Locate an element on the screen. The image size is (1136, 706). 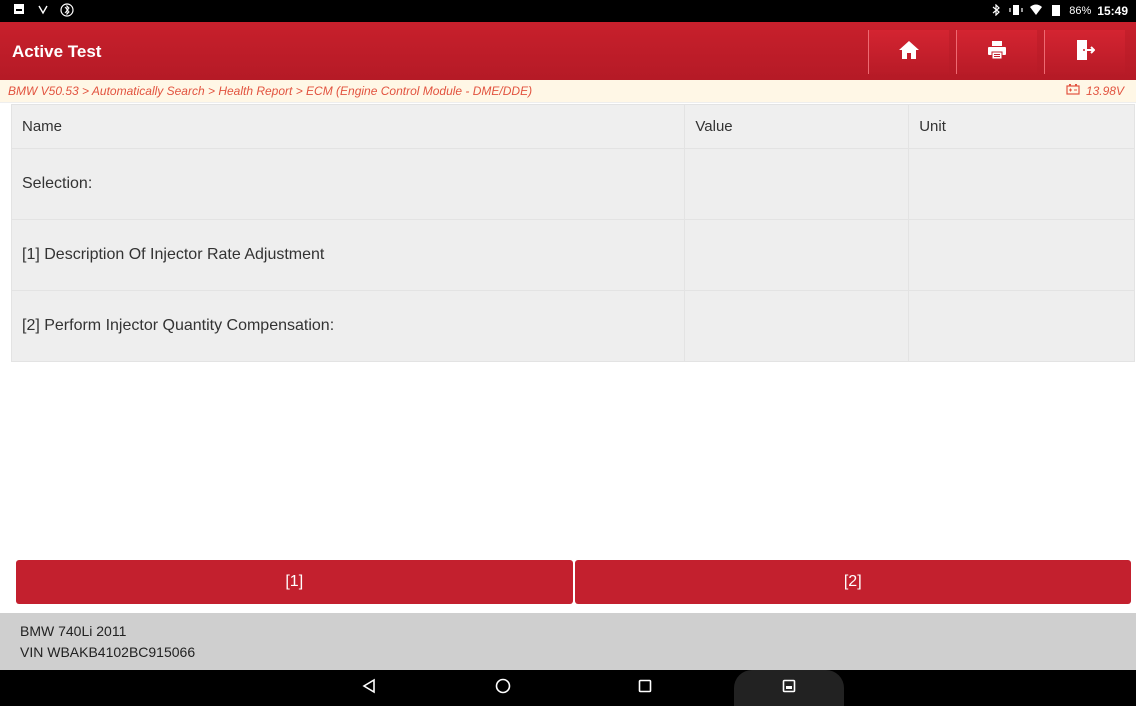
home-nav-button is located at coordinates (503, 688).